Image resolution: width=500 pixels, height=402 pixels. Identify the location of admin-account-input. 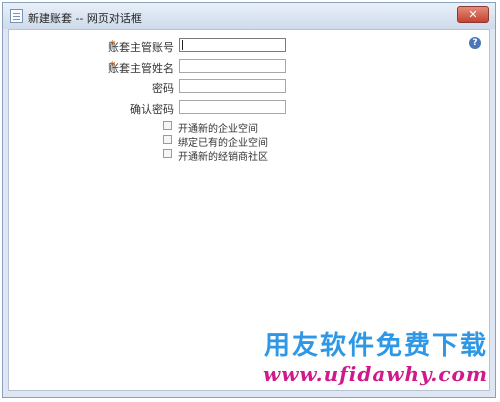
(232, 45).